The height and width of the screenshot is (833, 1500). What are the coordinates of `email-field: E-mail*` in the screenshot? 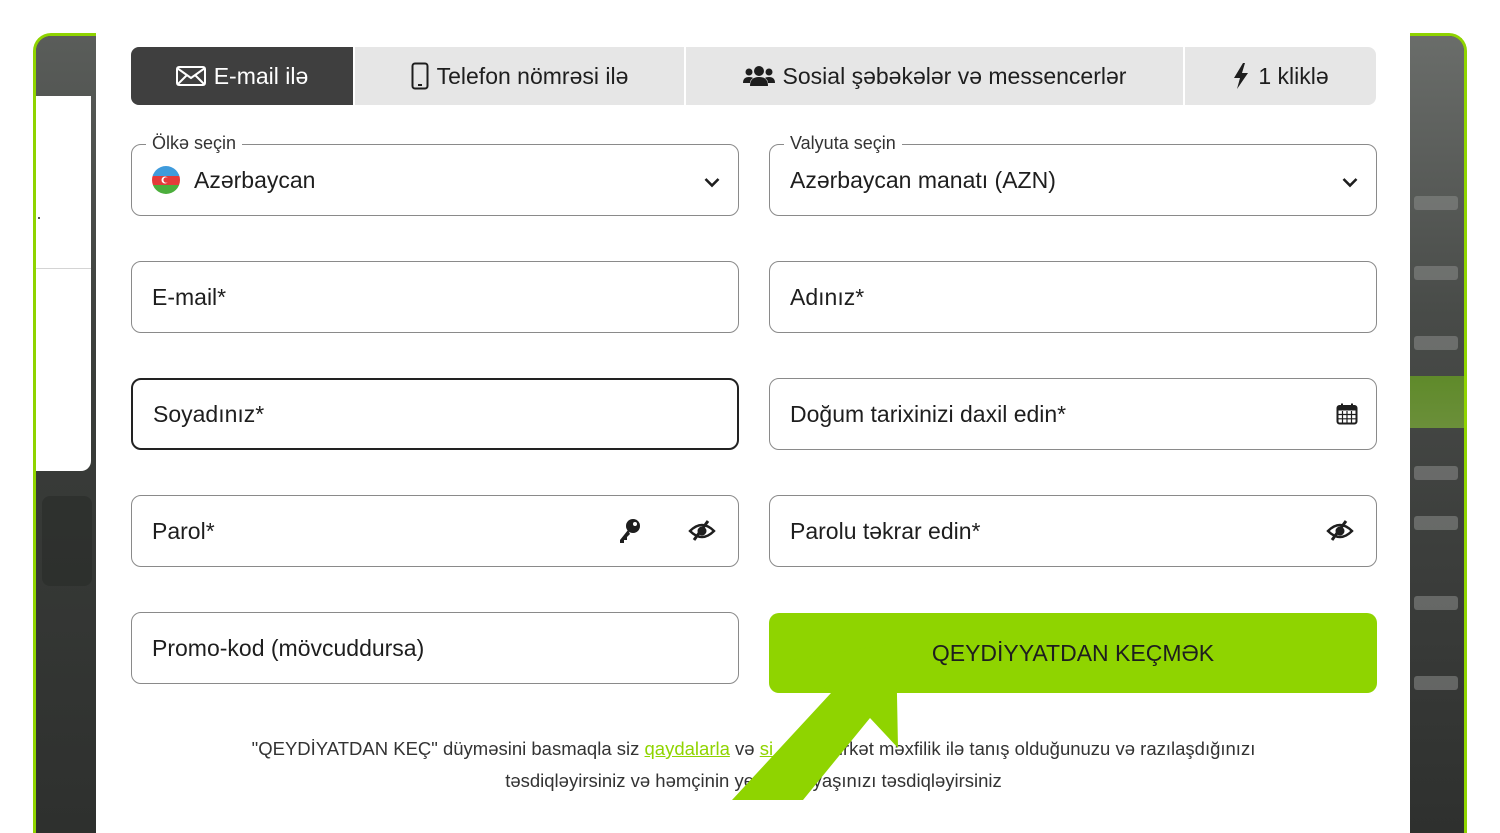 It's located at (435, 297).